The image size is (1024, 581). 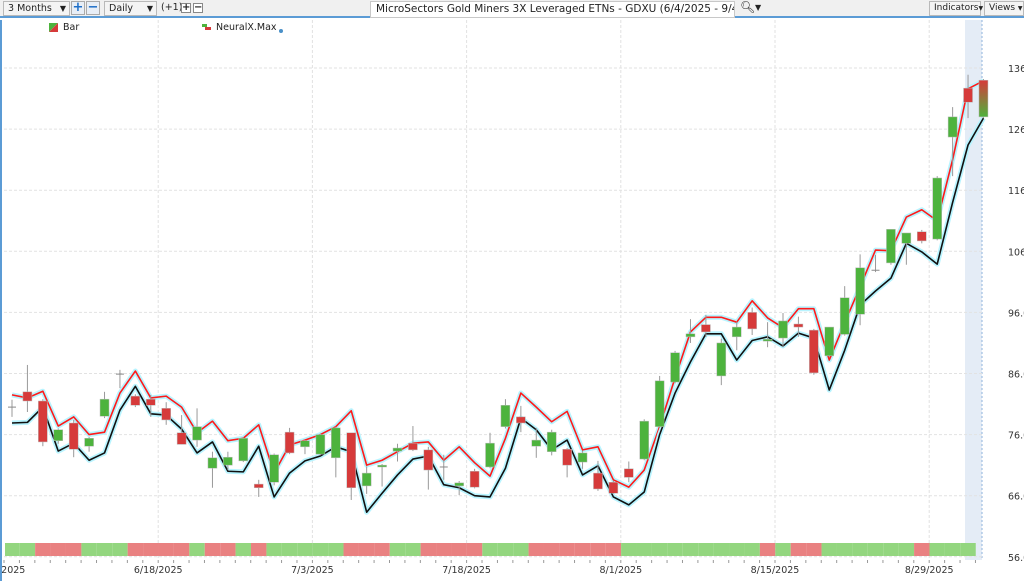 What do you see at coordinates (206, 27) in the screenshot?
I see `indicator-legend-icon` at bounding box center [206, 27].